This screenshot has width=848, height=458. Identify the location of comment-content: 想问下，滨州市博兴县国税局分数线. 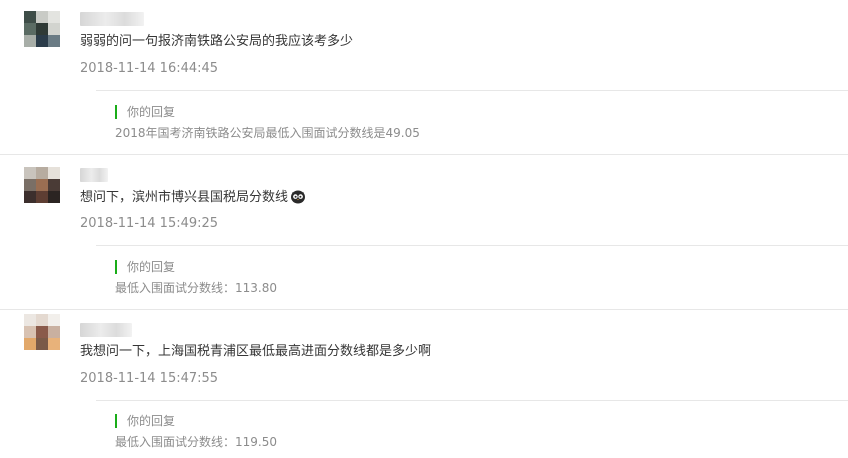
(193, 197).